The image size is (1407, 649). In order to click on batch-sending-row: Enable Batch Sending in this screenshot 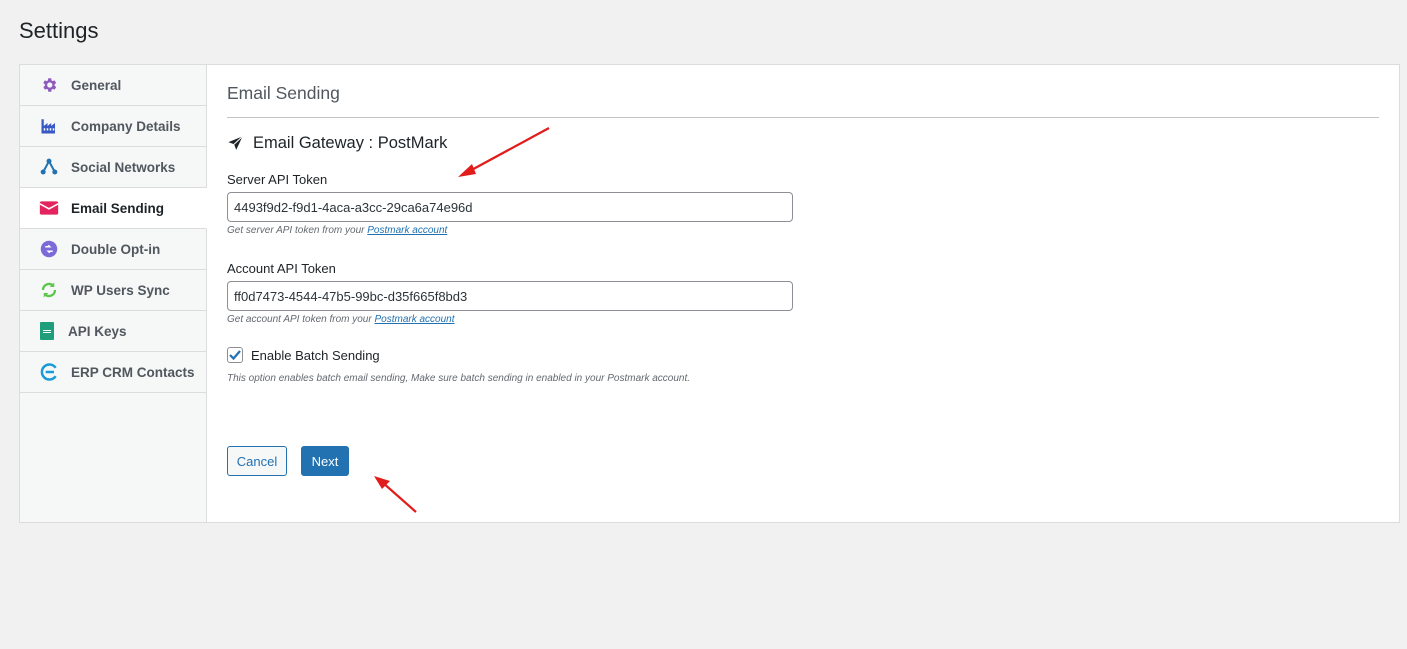, I will do `click(303, 355)`.